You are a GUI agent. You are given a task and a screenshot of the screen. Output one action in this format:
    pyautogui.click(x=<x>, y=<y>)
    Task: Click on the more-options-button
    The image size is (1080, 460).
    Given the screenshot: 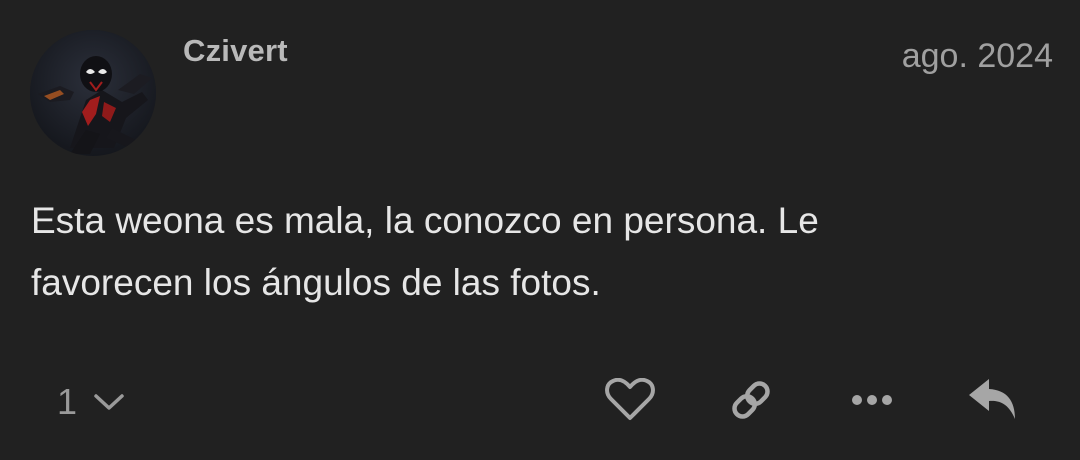 What is the action you would take?
    pyautogui.click(x=872, y=402)
    